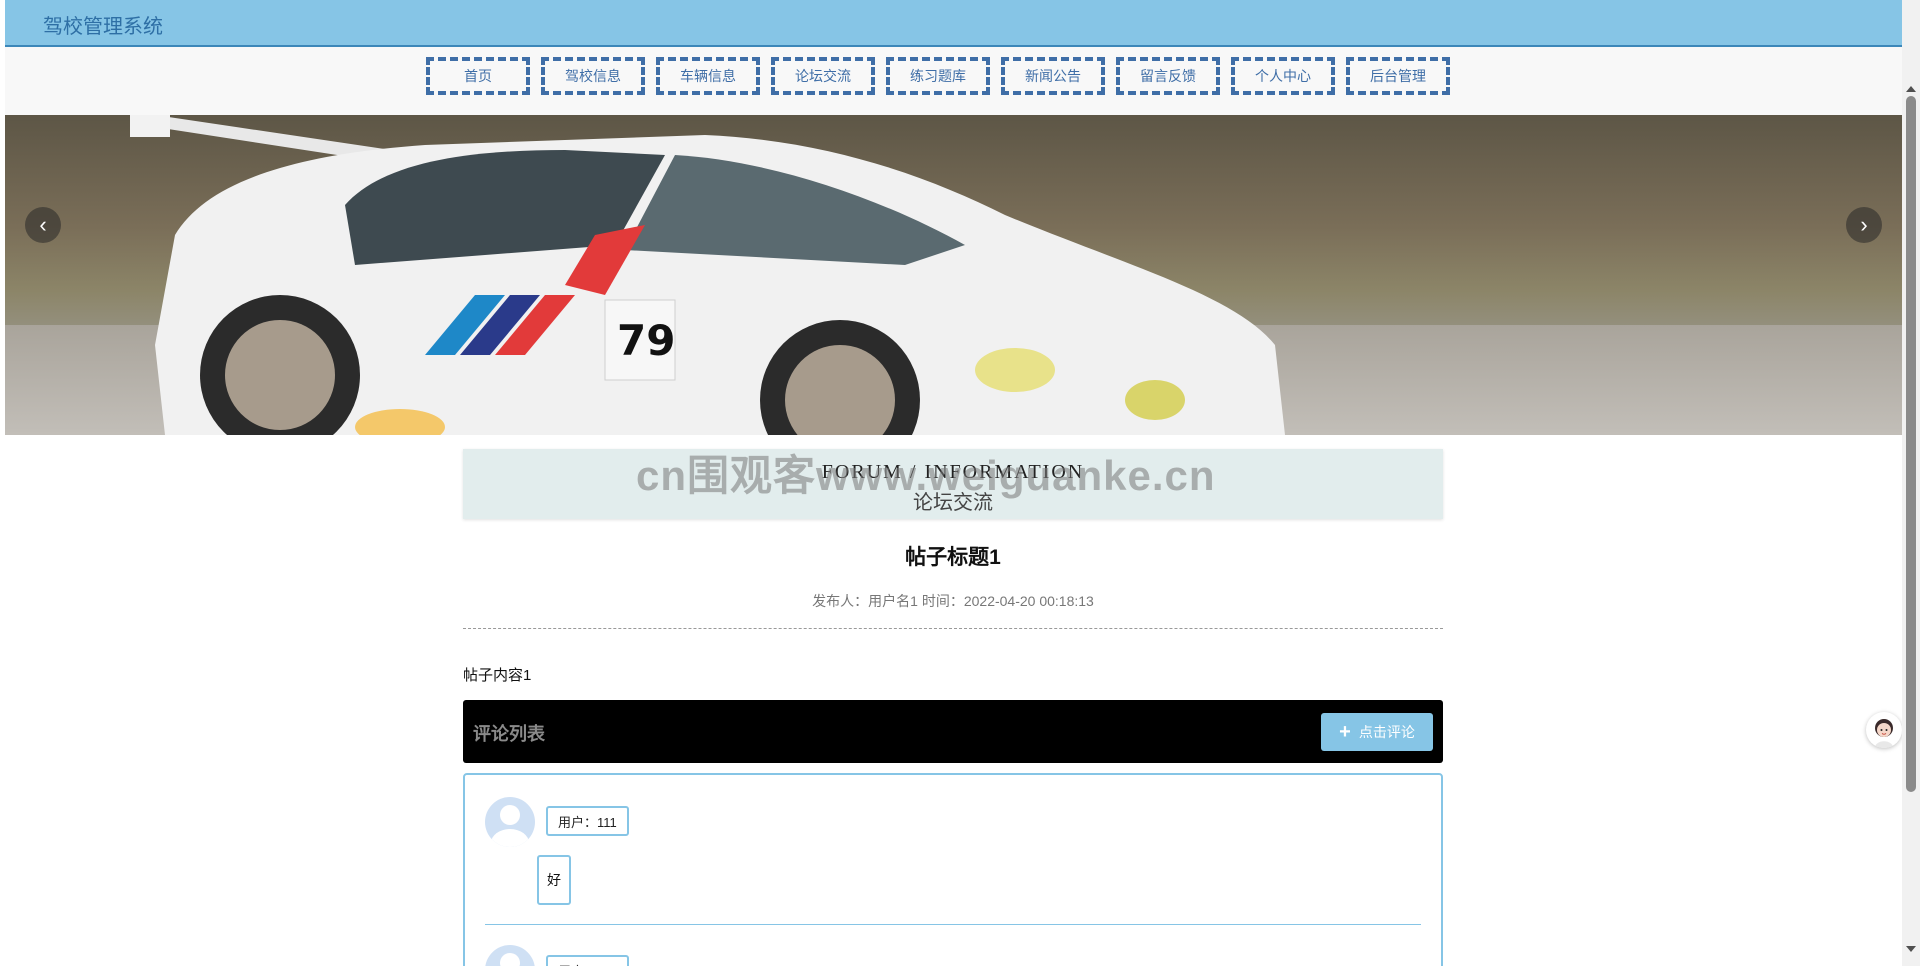 This screenshot has width=1920, height=966. Describe the element at coordinates (823, 76) in the screenshot. I see `nav-item-forum: 论坛交流` at that location.